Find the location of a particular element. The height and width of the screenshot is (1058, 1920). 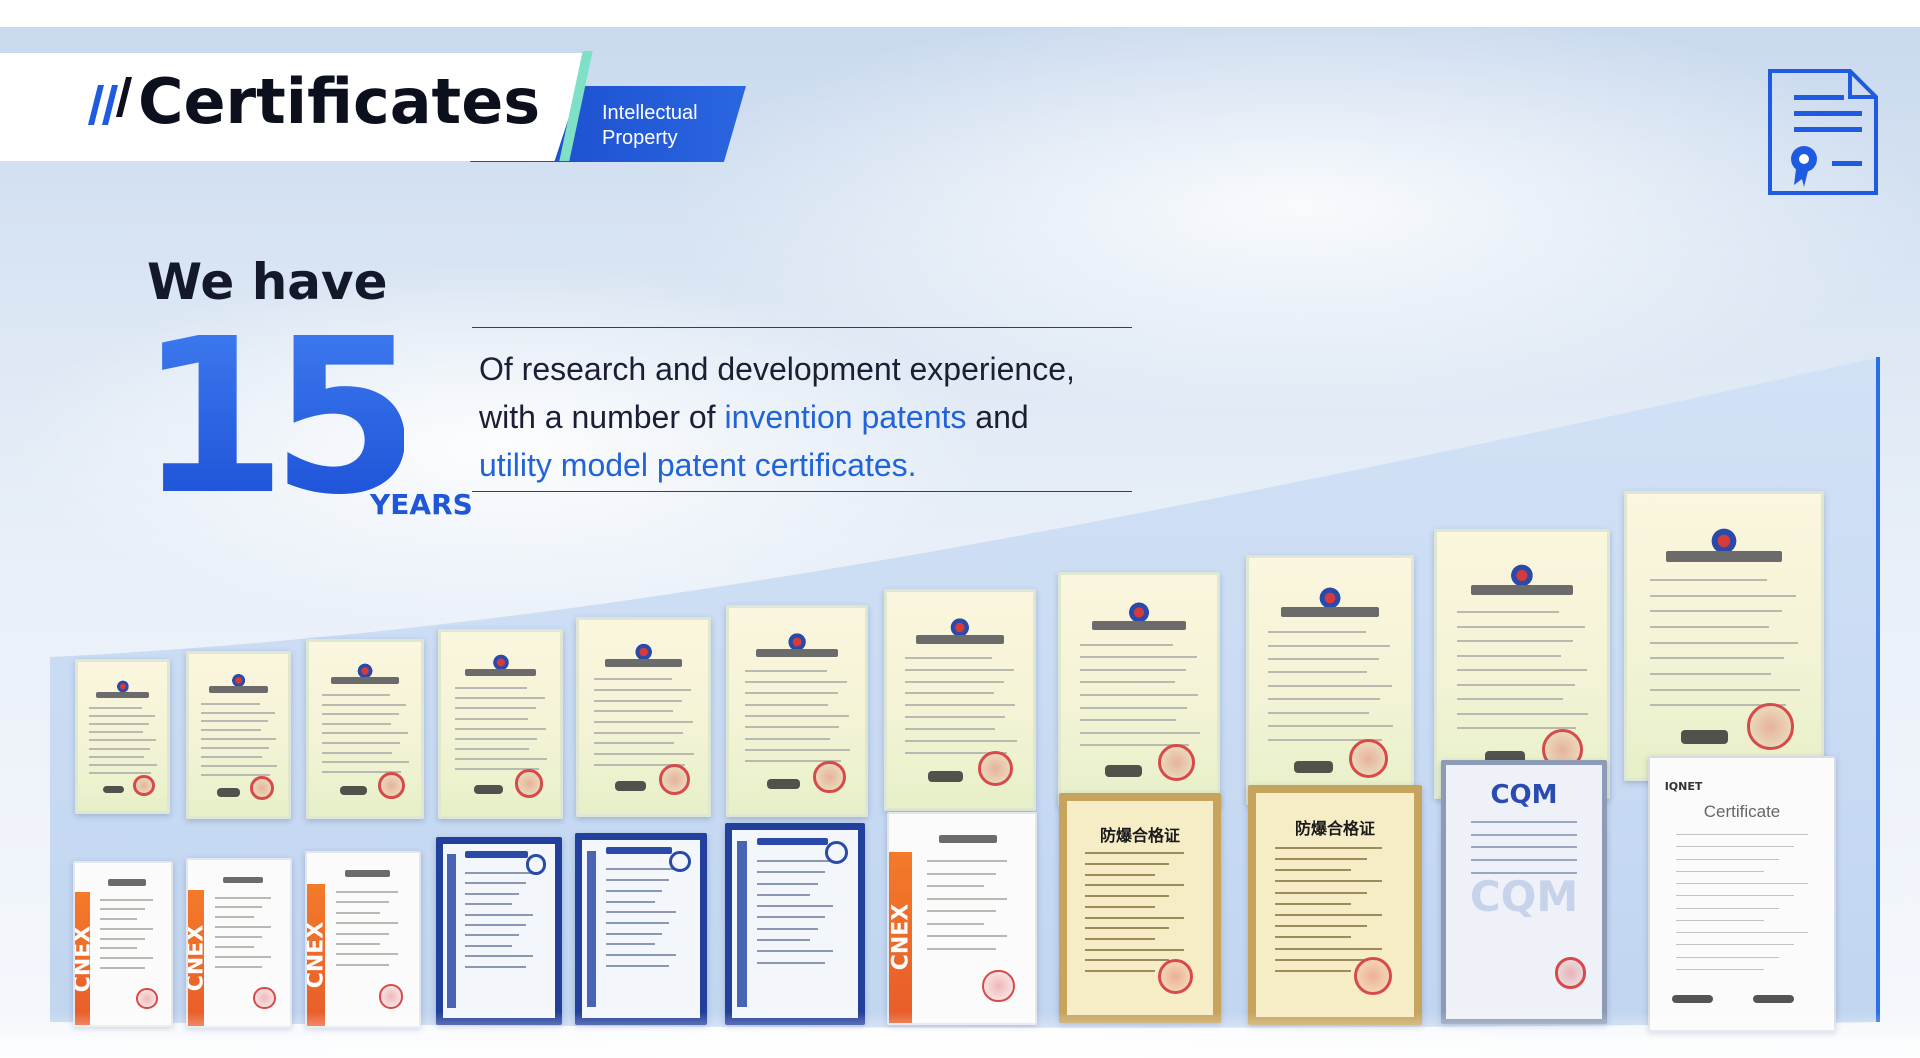

page-title: Certificates is located at coordinates (339, 101).